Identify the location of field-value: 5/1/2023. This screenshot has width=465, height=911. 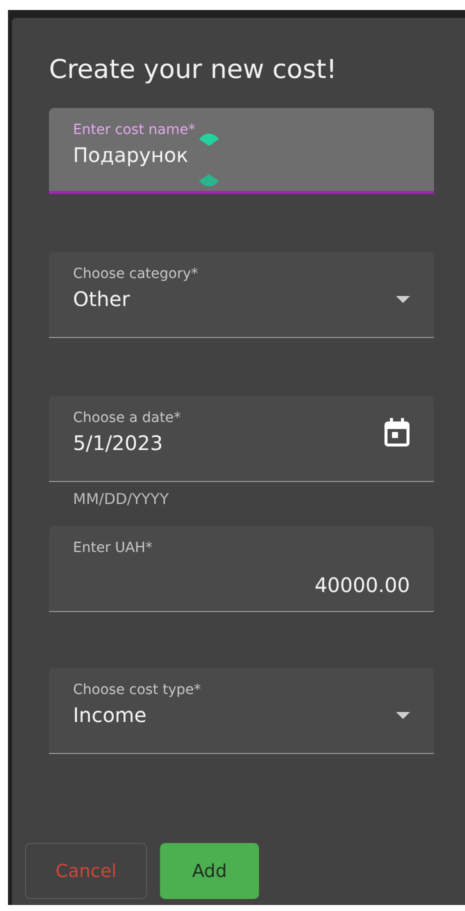
(118, 443).